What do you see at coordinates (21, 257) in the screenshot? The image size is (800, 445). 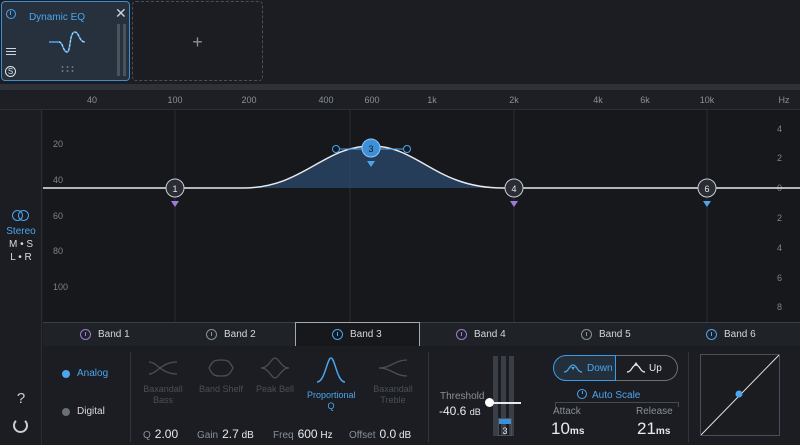 I see `left-right-toggle: L • R` at bounding box center [21, 257].